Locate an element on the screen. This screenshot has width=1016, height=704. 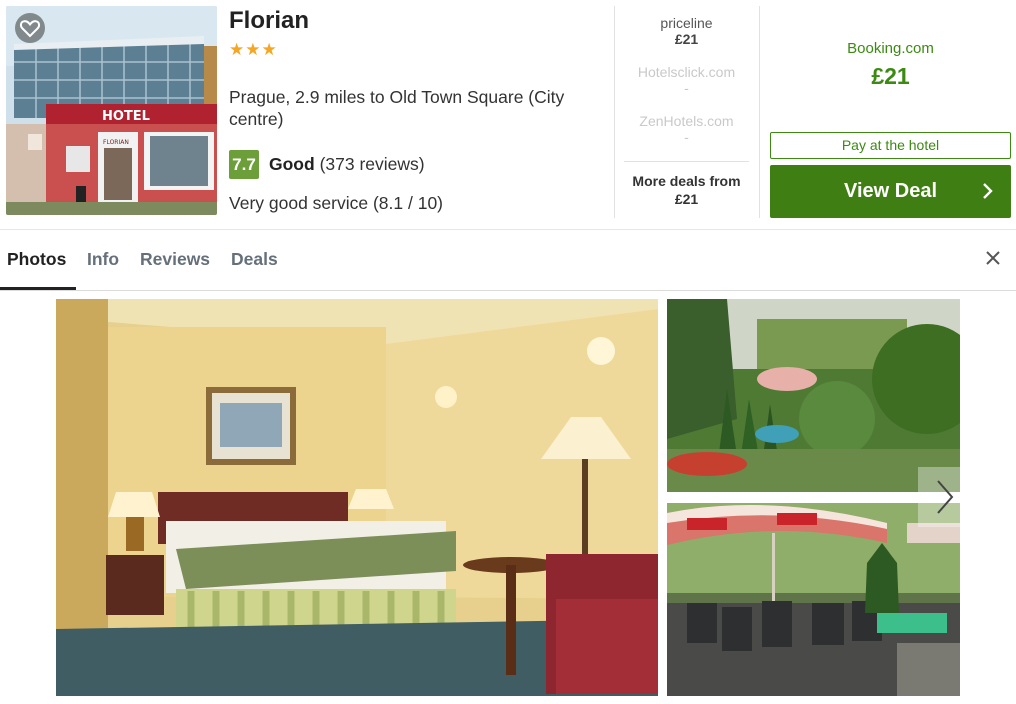
provider-hotelsclick: Hotelsclick.com - is located at coordinates (686, 79).